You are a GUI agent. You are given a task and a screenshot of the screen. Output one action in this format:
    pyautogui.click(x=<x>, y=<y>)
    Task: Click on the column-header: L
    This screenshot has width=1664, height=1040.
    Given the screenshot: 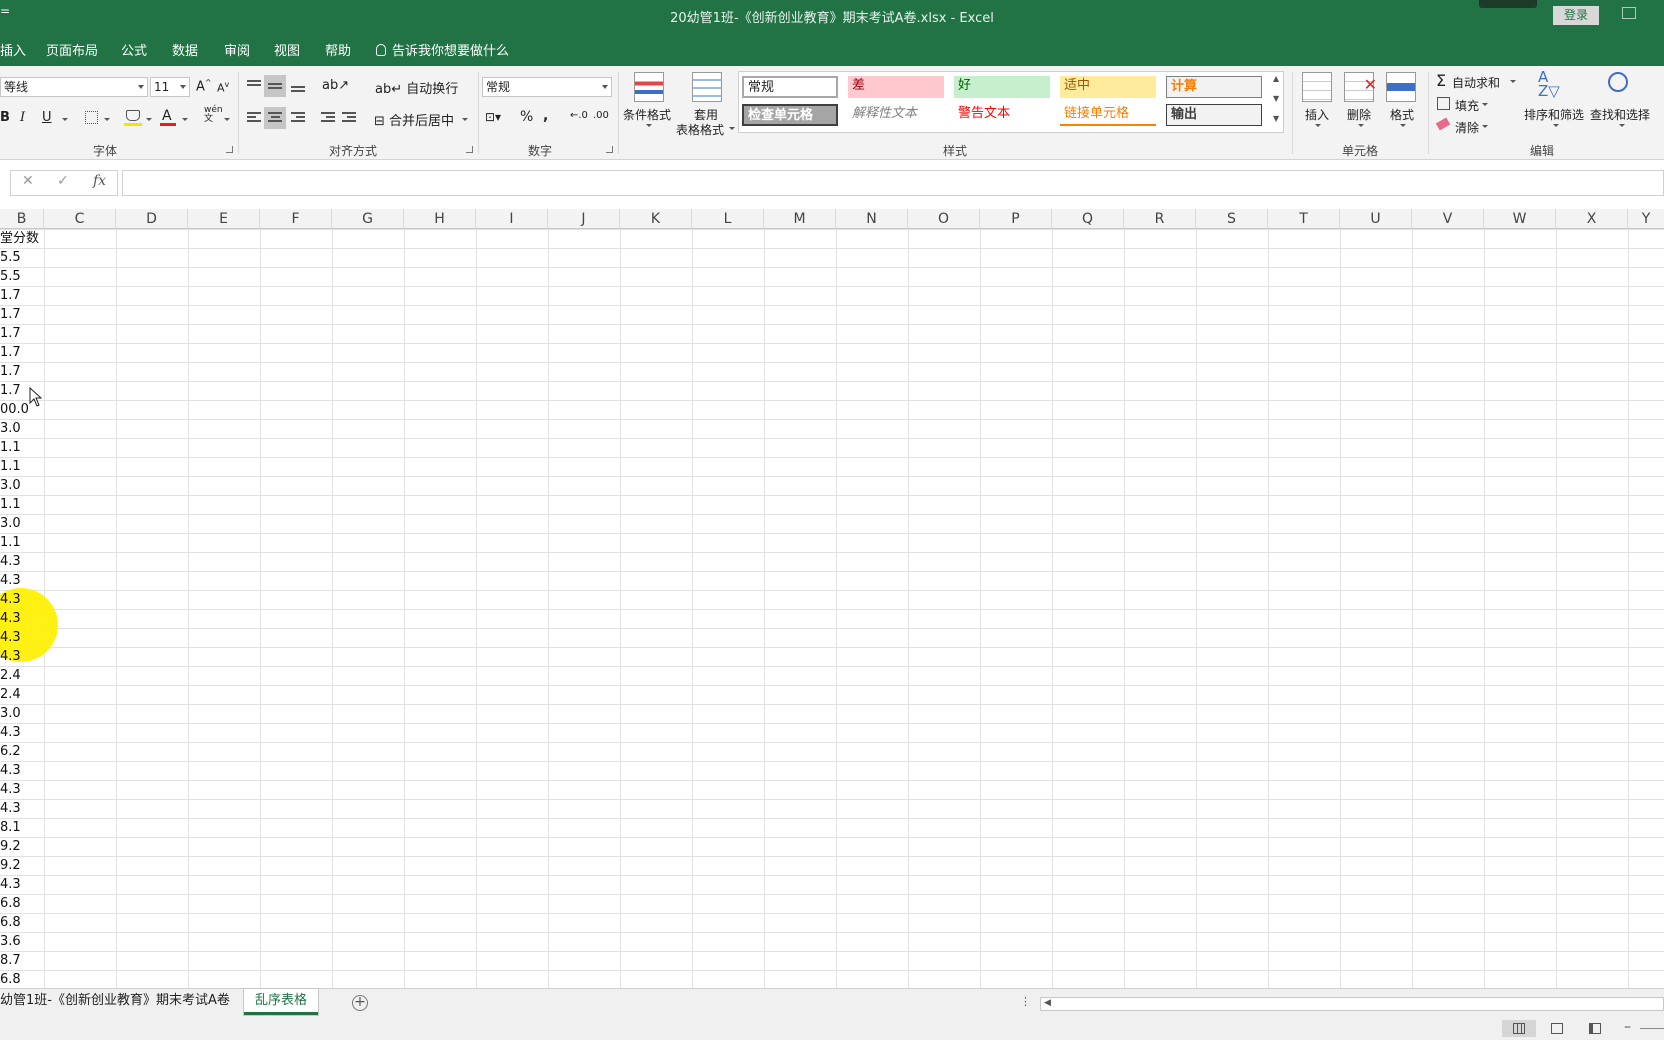 What is the action you would take?
    pyautogui.click(x=728, y=219)
    